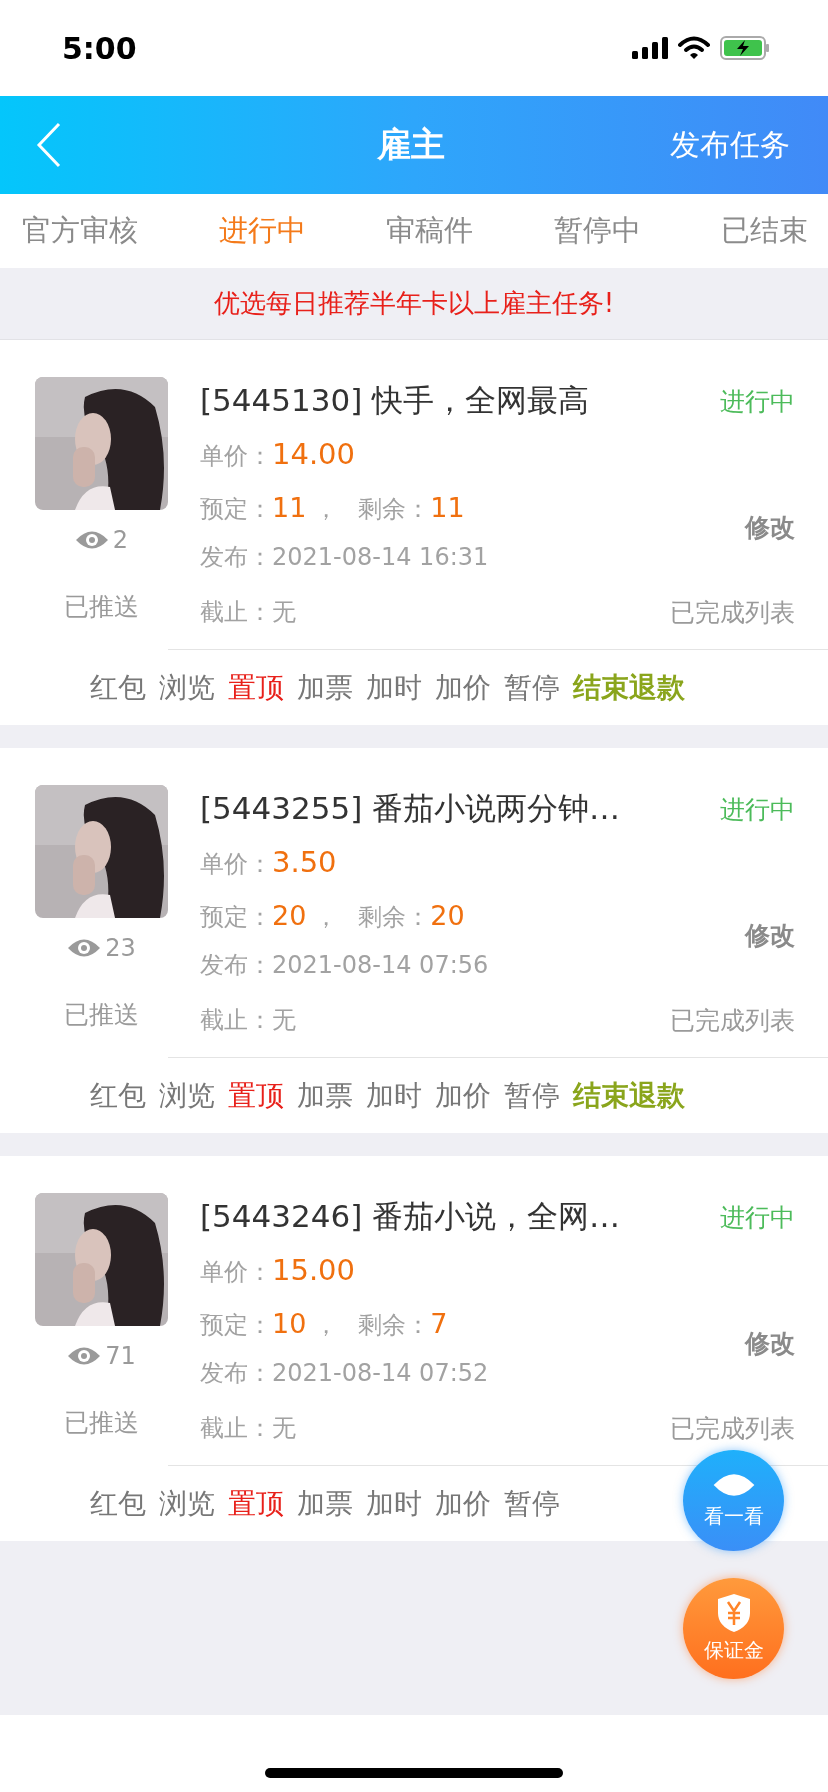 The width and height of the screenshot is (828, 1792). Describe the element at coordinates (439, 1323) in the screenshot. I see `remaining-value: 7` at that location.